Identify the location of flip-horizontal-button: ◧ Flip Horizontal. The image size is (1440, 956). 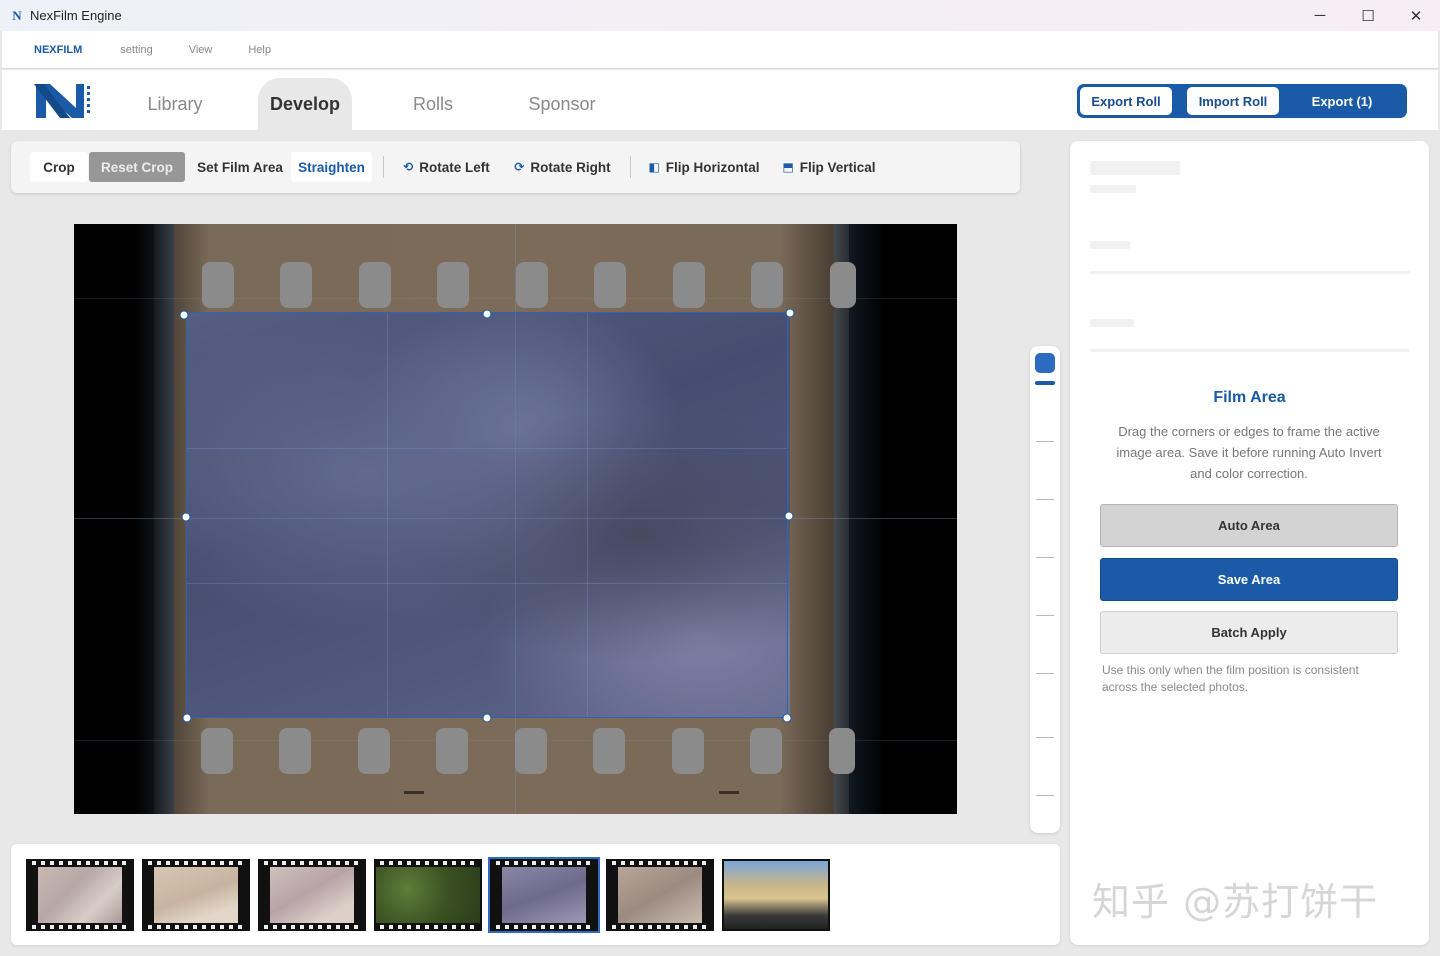
(704, 167).